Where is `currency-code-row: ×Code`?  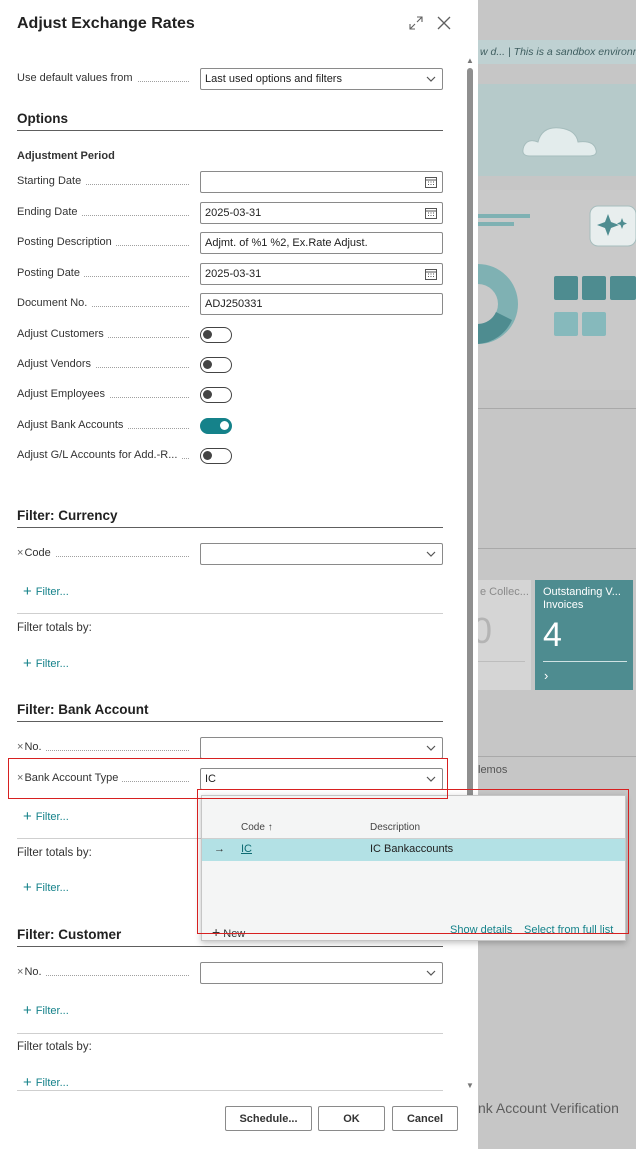
currency-code-row: ×Code is located at coordinates (230, 554).